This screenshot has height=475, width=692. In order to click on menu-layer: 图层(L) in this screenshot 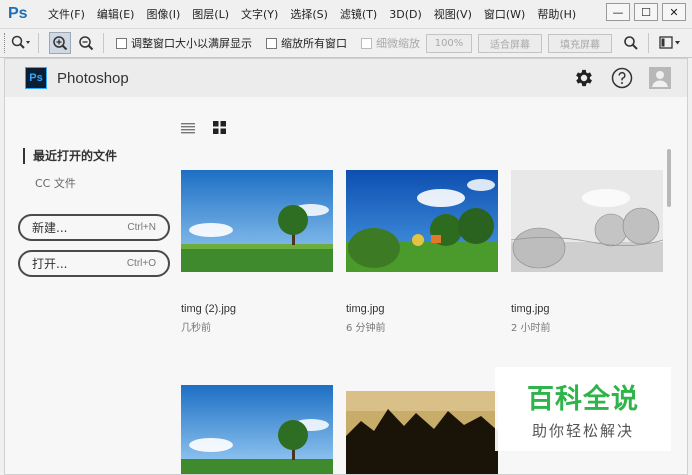, I will do `click(210, 14)`.